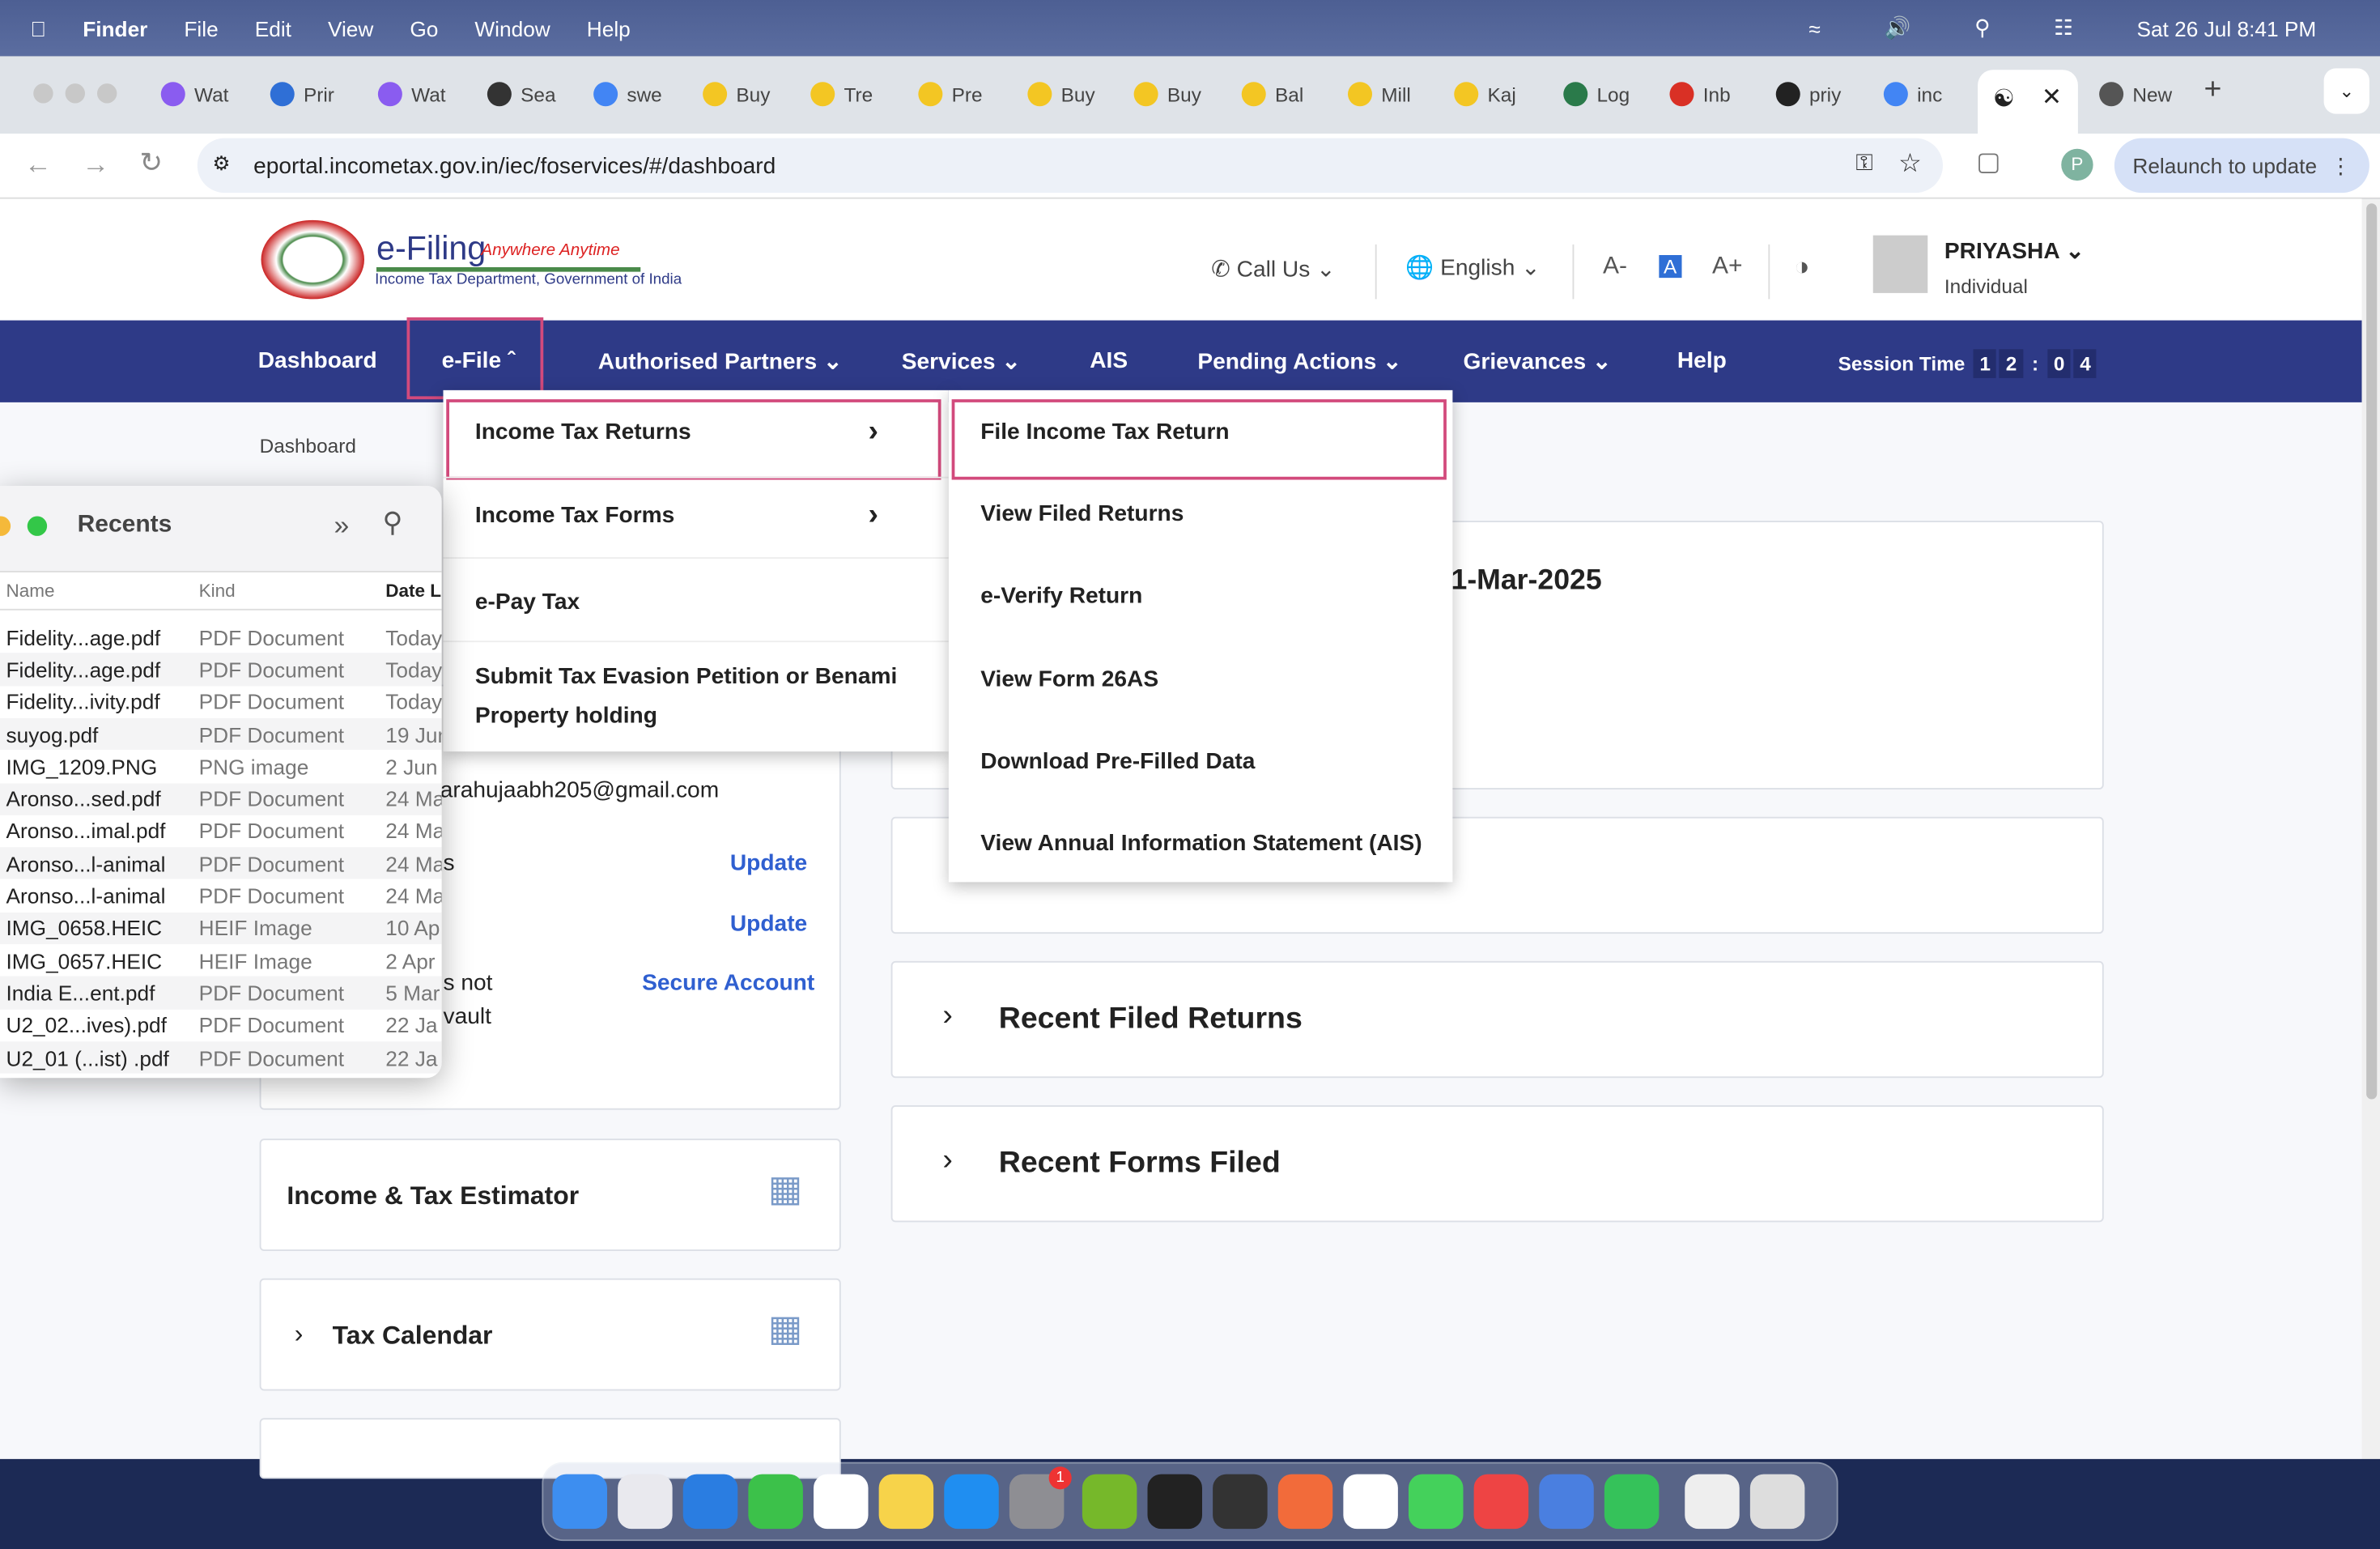 Image resolution: width=2380 pixels, height=1549 pixels. Describe the element at coordinates (1176, 1502) in the screenshot. I see `terminal-icon` at that location.